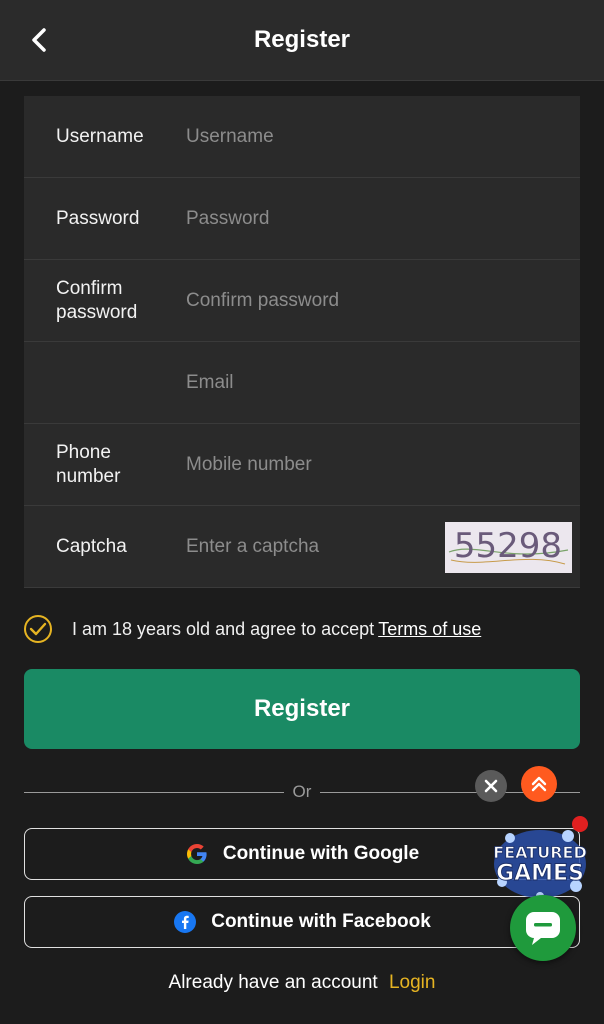 The width and height of the screenshot is (604, 1024). I want to click on chat-bubble-icon, so click(543, 928).